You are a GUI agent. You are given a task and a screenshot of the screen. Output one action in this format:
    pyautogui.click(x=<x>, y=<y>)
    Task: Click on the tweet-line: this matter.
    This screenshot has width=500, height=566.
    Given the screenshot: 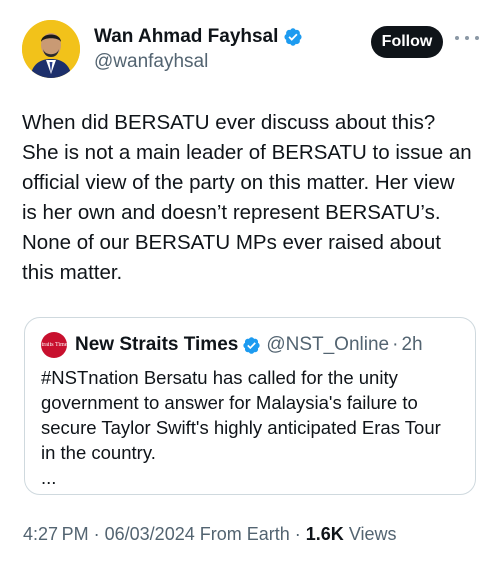 What is the action you would take?
    pyautogui.click(x=72, y=272)
    